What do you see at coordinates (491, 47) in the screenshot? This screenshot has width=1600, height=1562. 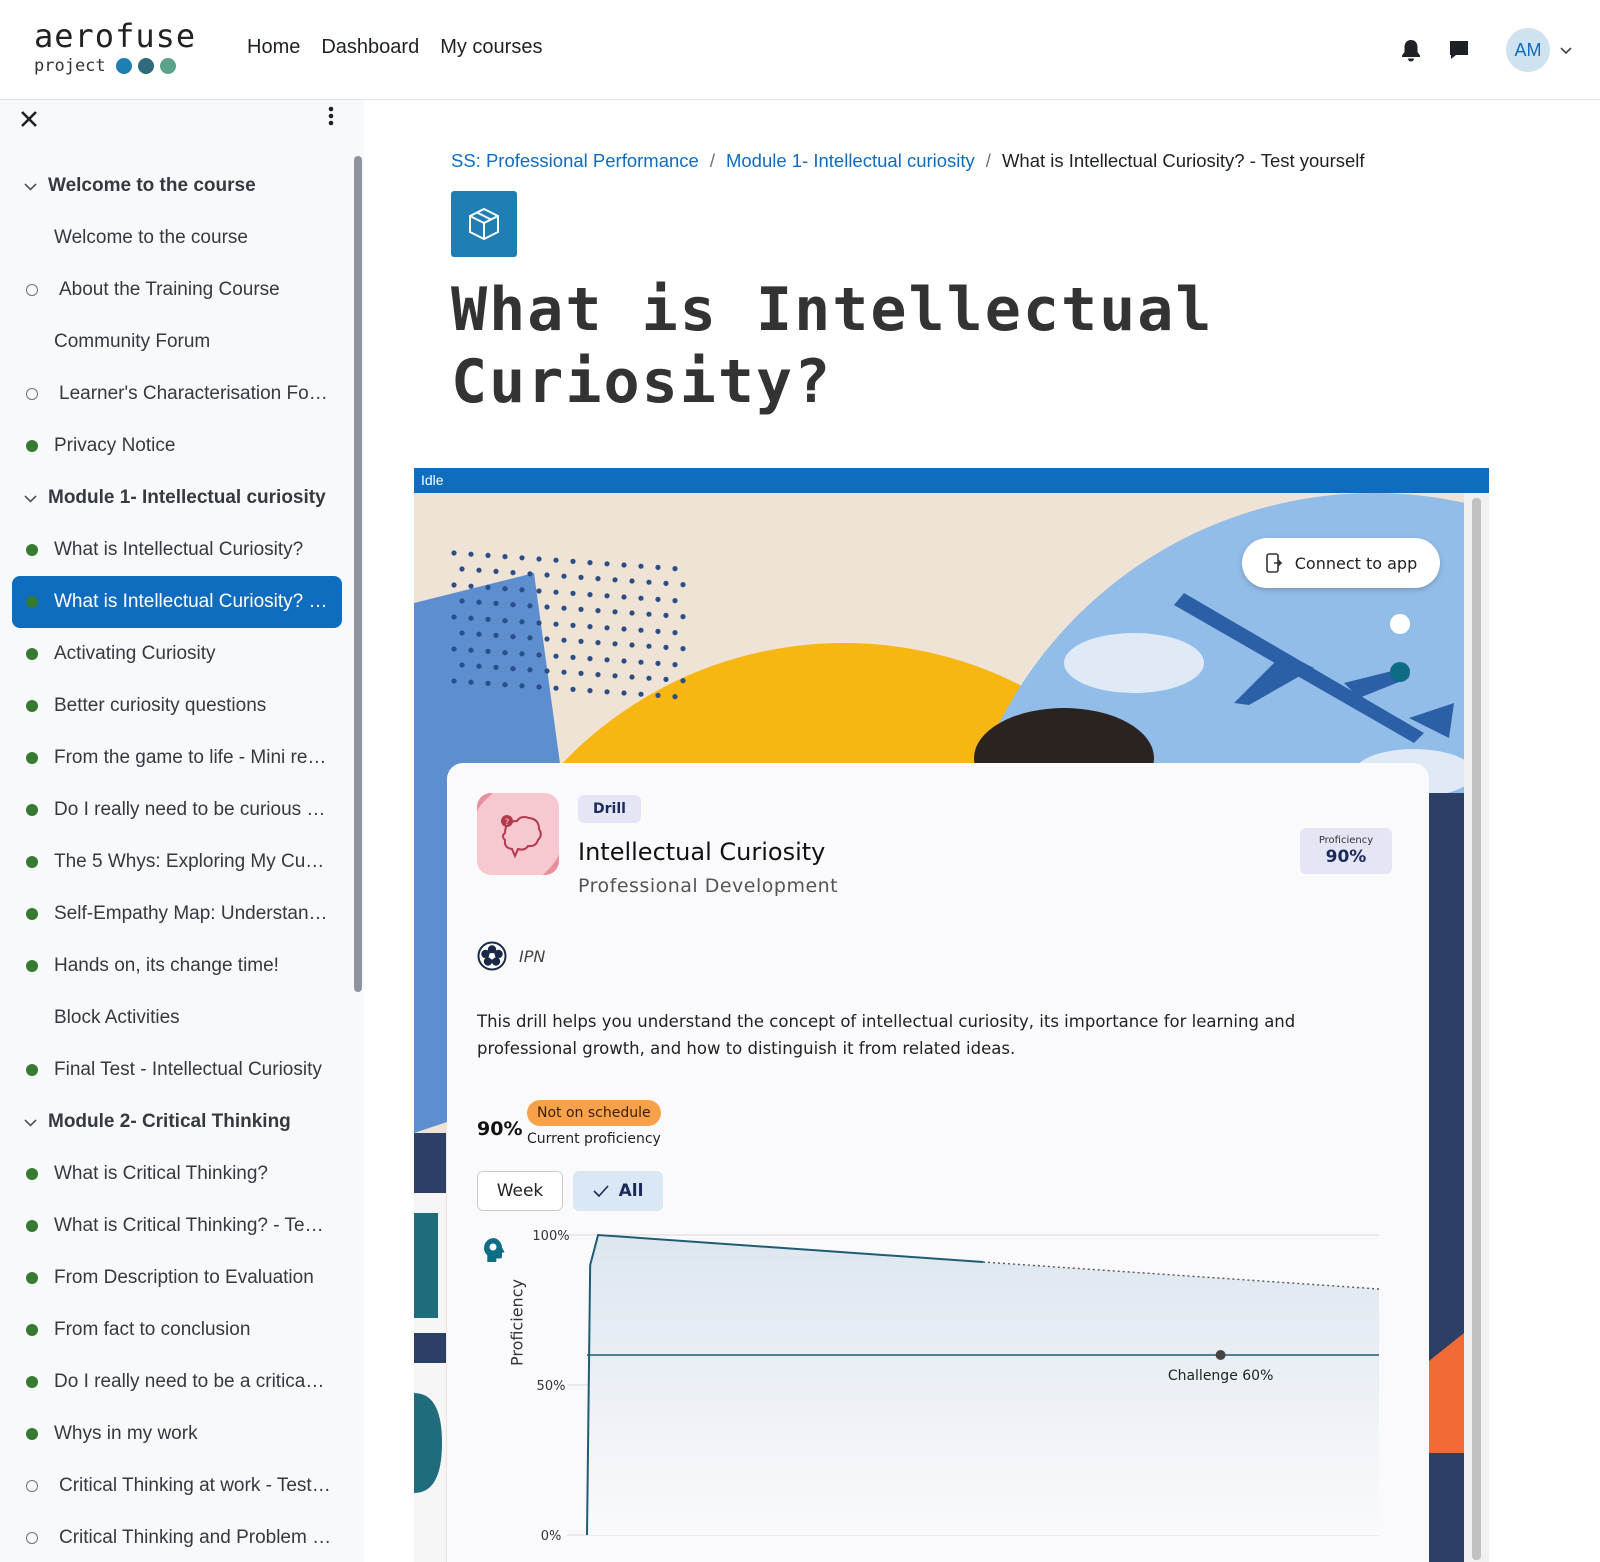 I see `nav-my-courses: My courses` at bounding box center [491, 47].